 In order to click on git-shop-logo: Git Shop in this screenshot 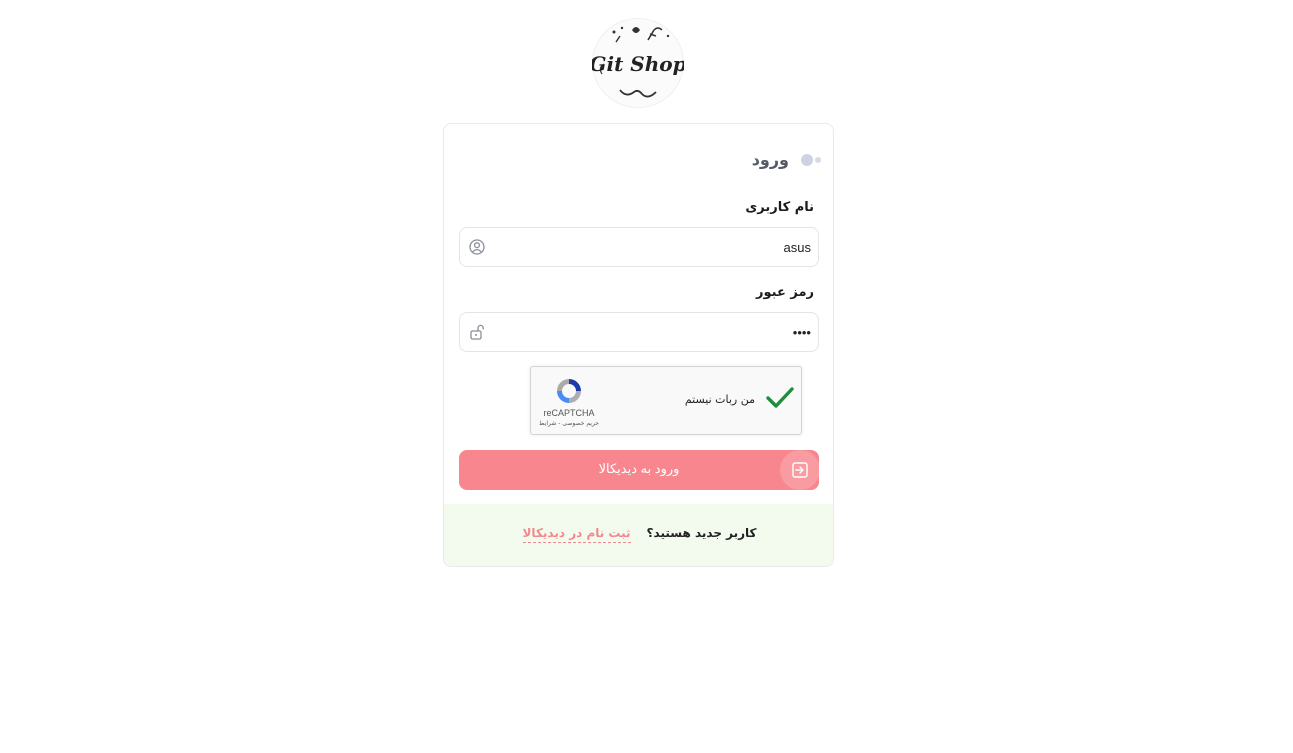, I will do `click(638, 63)`.